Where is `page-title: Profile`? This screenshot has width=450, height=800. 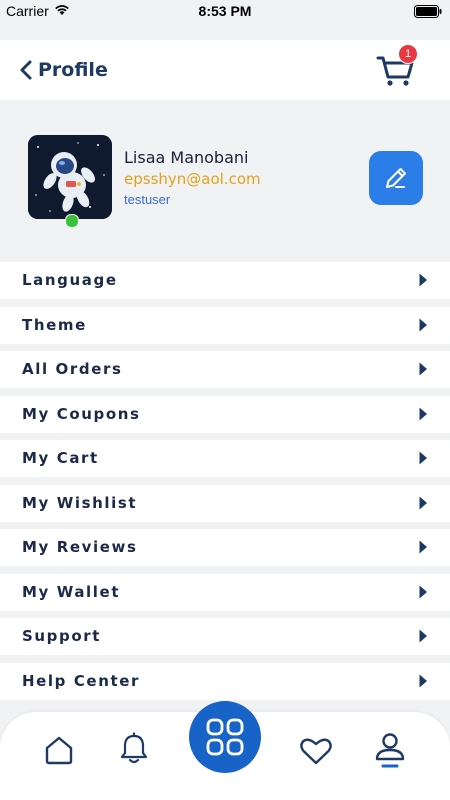
page-title: Profile is located at coordinates (73, 70).